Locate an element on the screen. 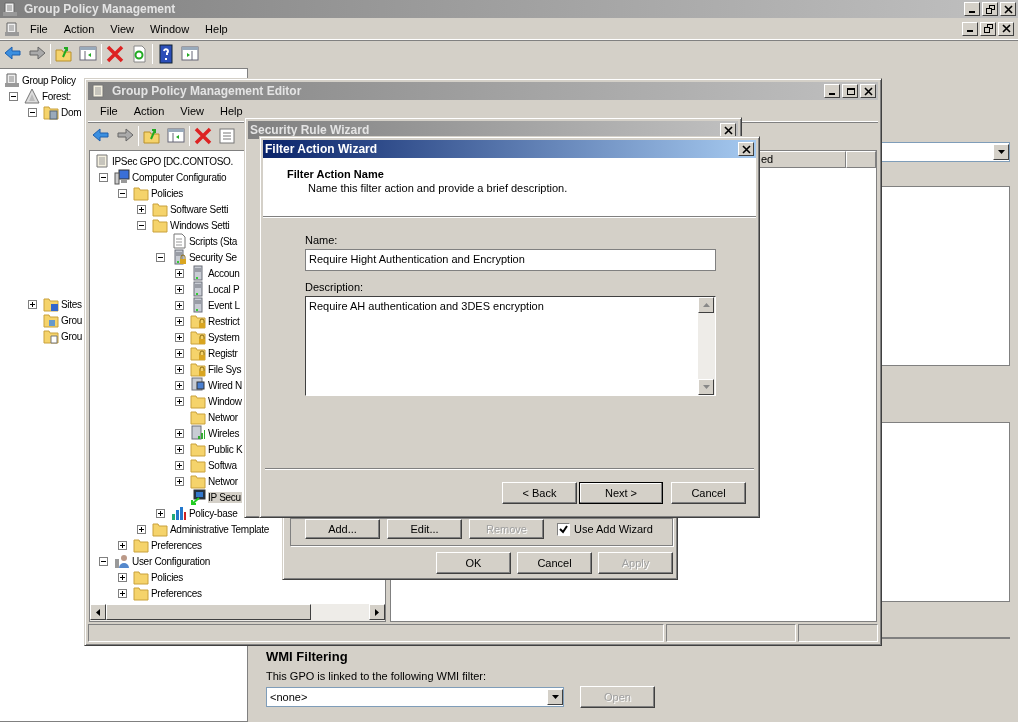 The height and width of the screenshot is (722, 1018). tree-item: Accoun is located at coordinates (224, 273).